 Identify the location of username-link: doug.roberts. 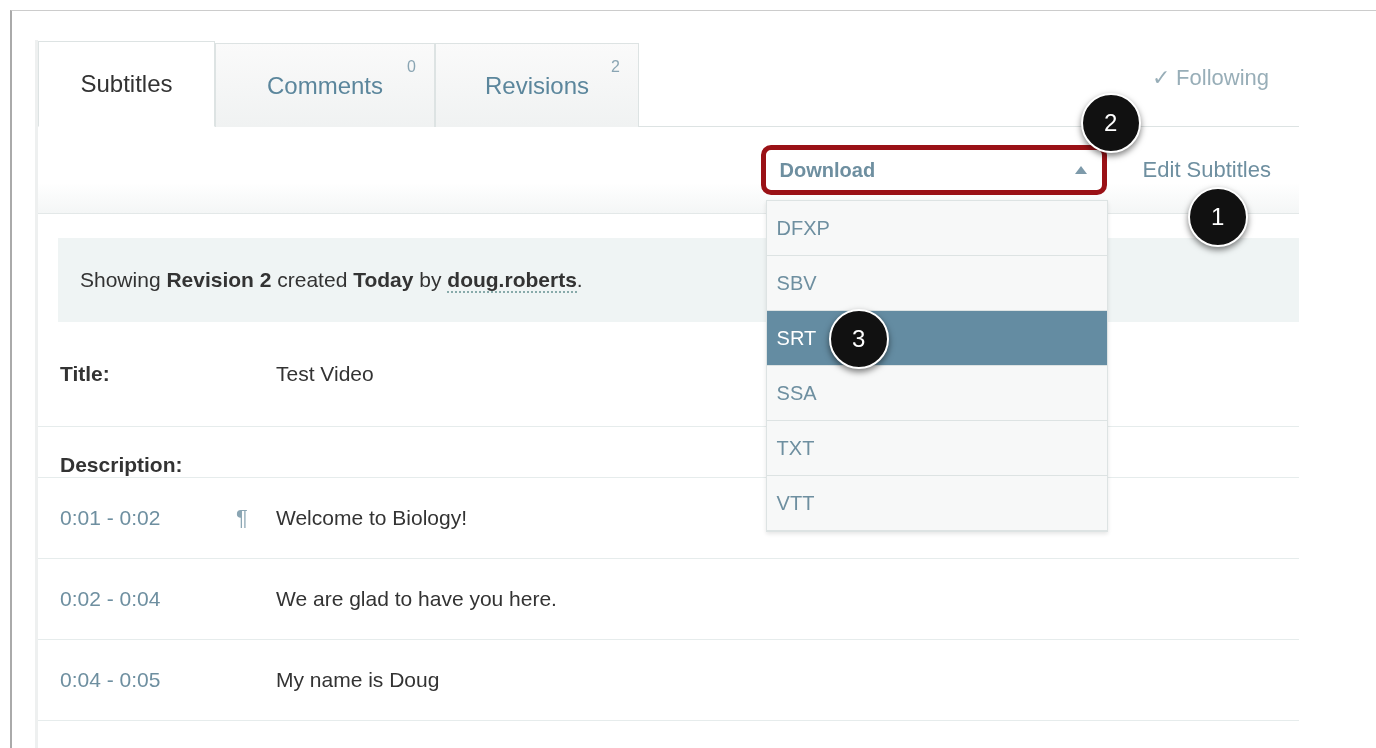
(512, 280).